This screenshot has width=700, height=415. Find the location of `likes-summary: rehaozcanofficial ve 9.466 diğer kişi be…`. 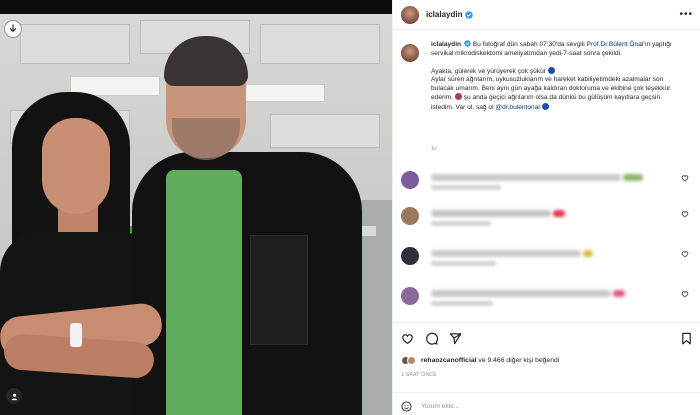

likes-summary: rehaozcanofficial ve 9.466 diğer kişi be… is located at coordinates (480, 360).